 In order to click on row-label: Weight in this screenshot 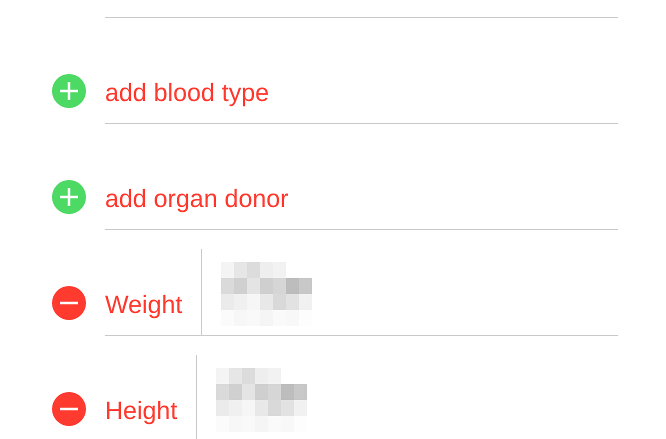, I will do `click(153, 277)`.